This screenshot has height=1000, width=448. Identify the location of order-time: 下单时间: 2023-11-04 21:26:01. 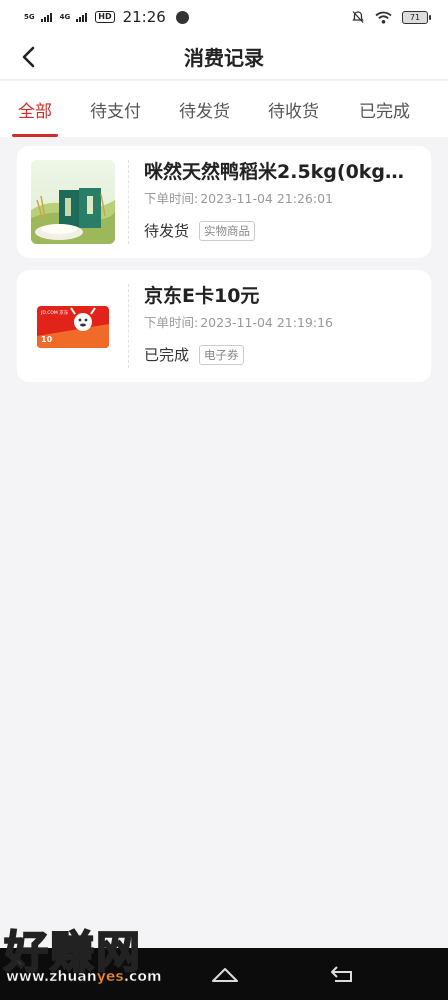
(280, 199).